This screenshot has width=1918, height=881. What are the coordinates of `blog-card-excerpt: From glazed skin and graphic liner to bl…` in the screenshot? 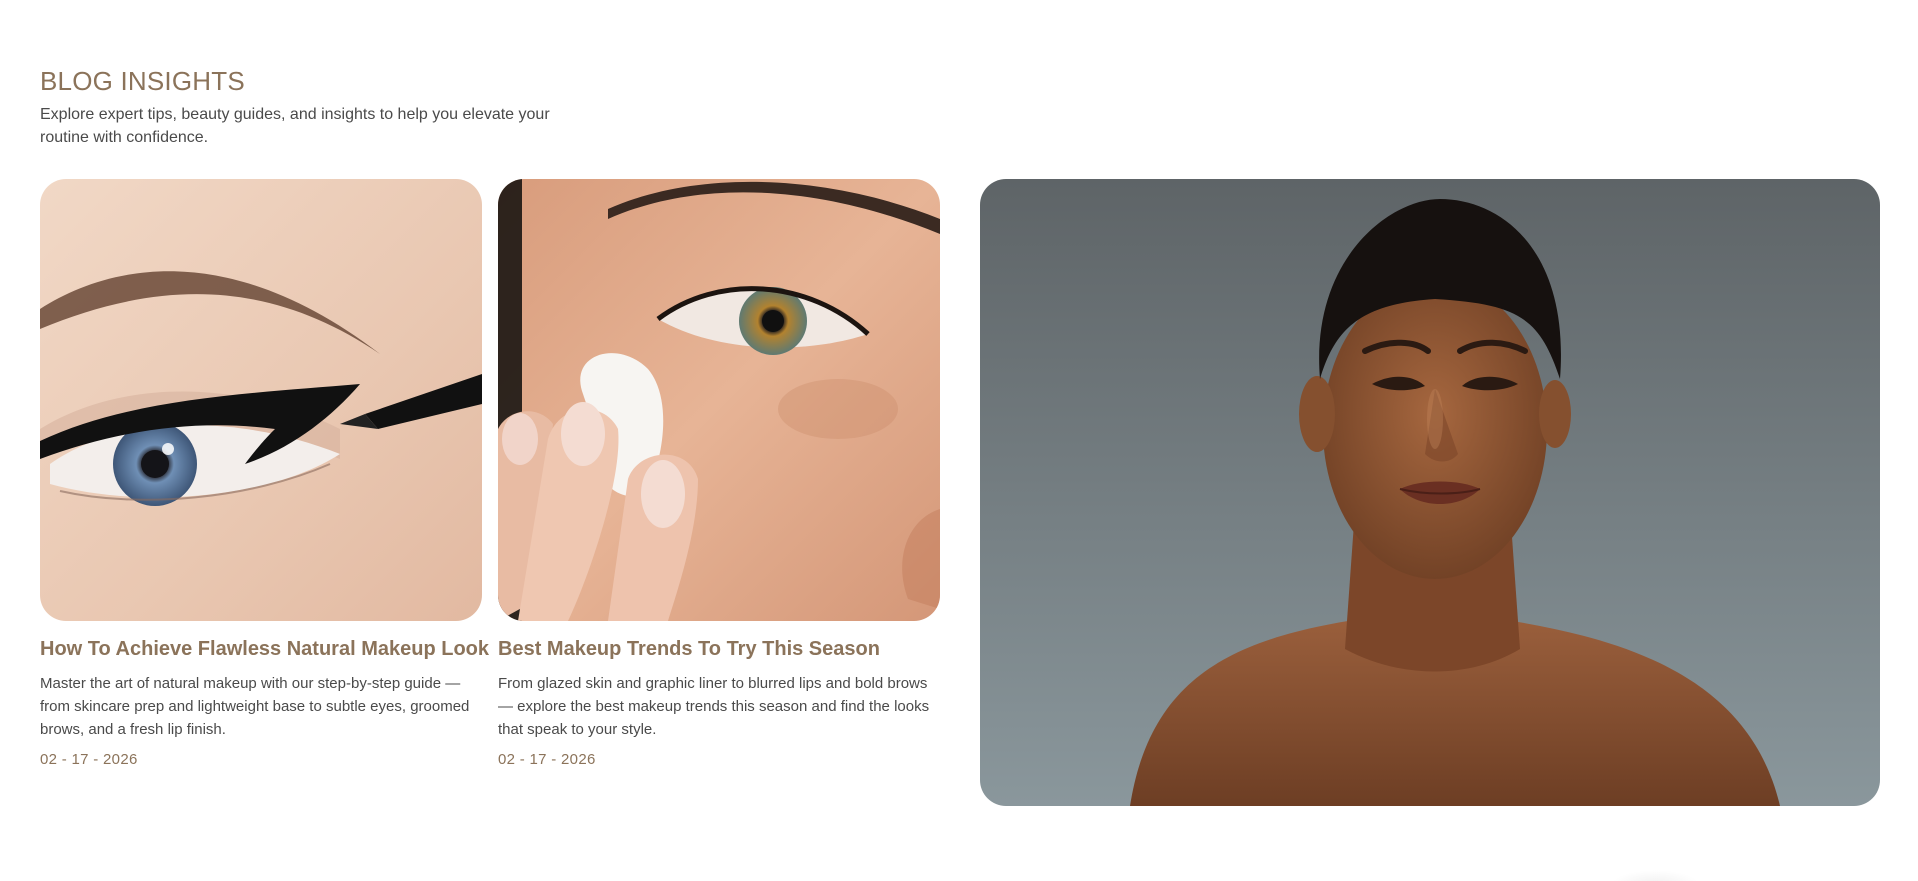 It's located at (714, 706).